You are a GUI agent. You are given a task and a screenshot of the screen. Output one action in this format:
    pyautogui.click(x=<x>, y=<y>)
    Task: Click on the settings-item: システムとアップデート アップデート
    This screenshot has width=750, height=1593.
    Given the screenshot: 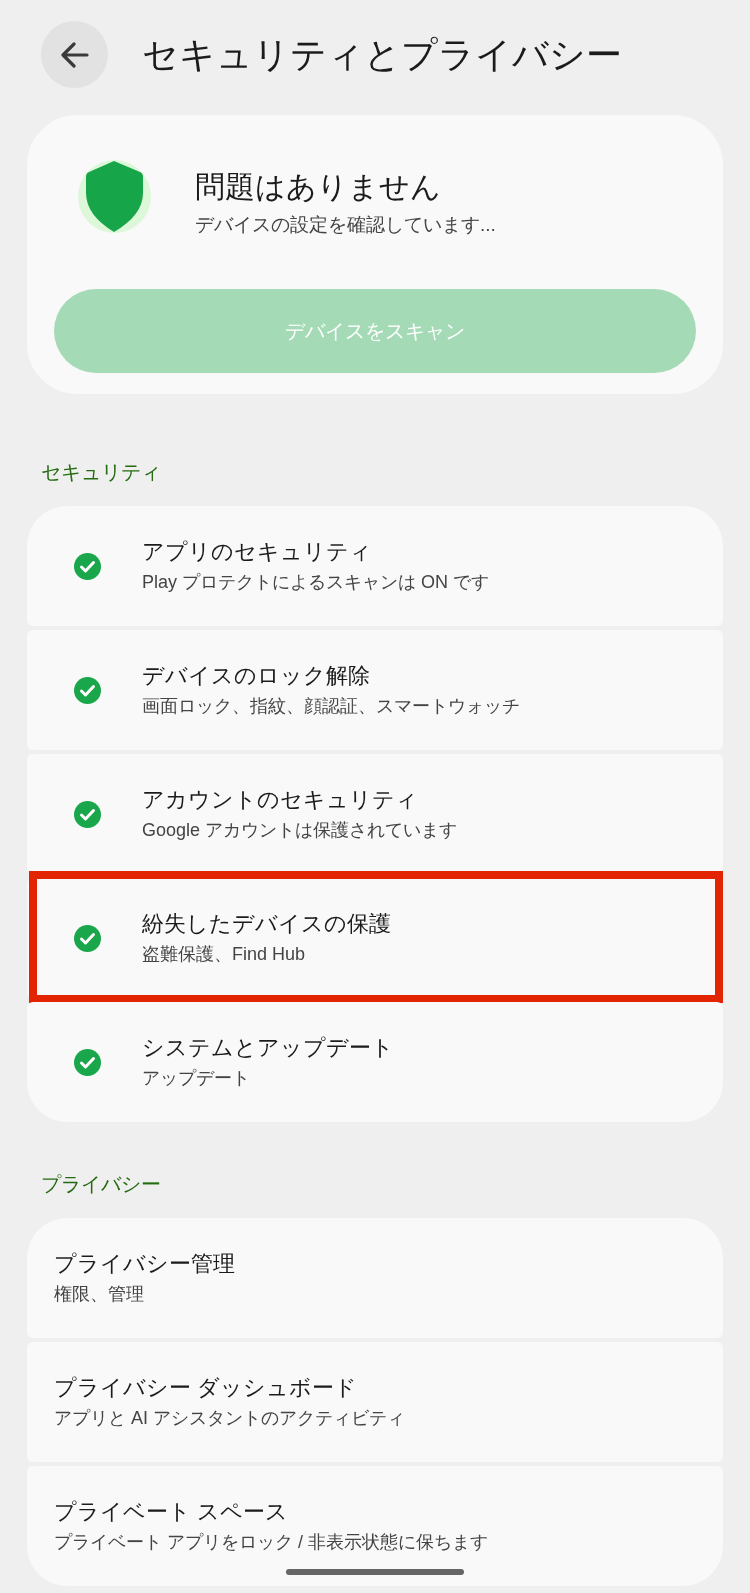 What is the action you would take?
    pyautogui.click(x=375, y=1062)
    